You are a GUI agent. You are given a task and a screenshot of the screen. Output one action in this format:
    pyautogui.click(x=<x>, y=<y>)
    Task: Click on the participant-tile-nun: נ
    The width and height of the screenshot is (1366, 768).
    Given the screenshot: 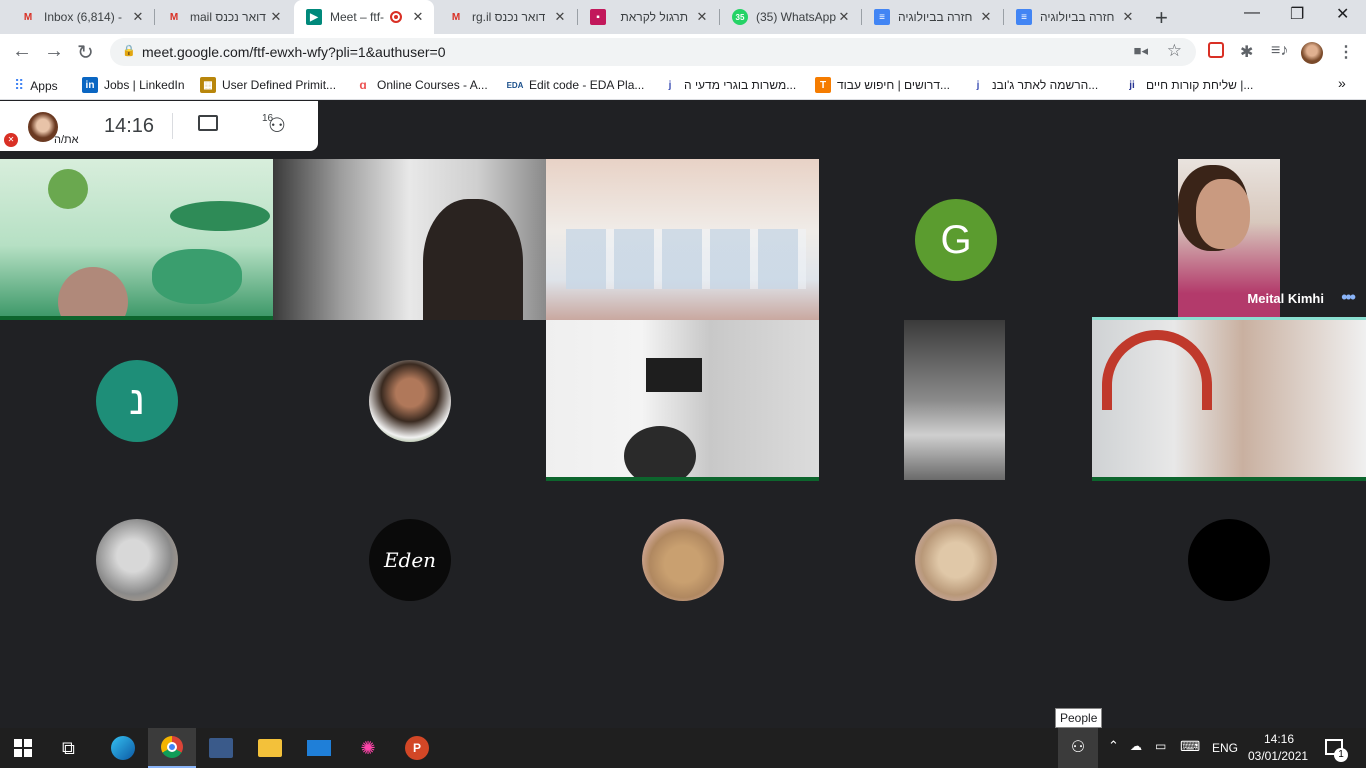 What is the action you would take?
    pyautogui.click(x=136, y=400)
    